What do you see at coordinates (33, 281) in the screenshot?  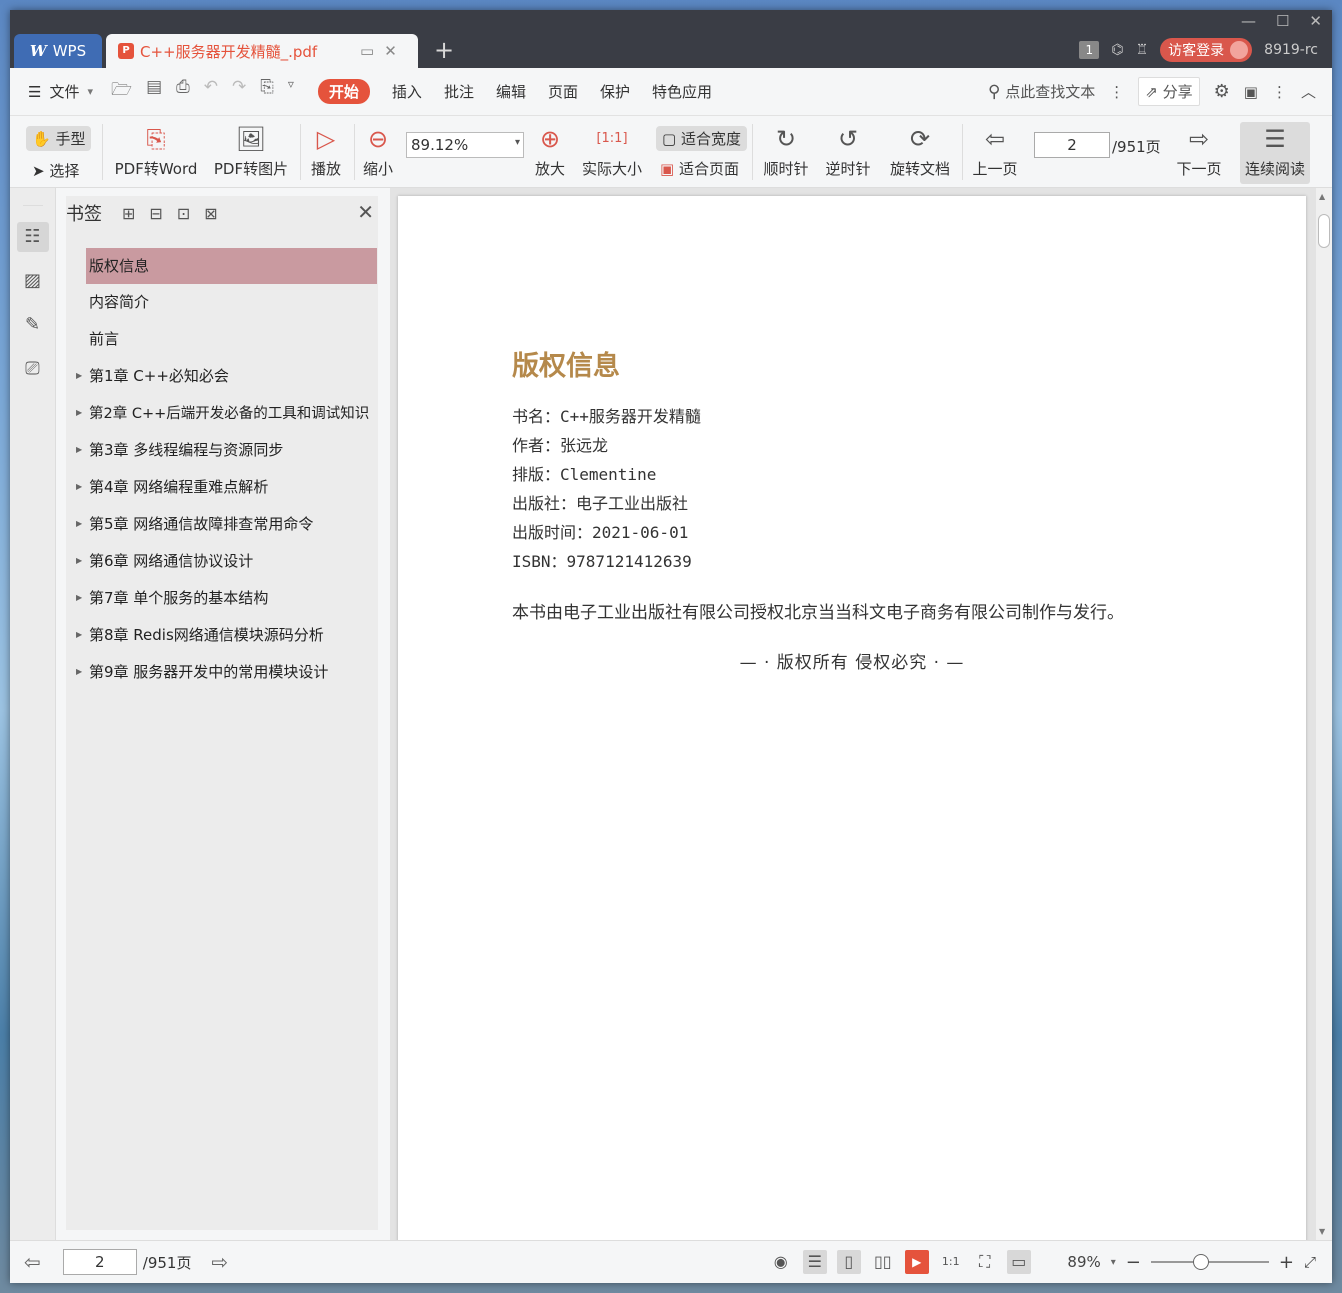 I see `thumbnail-icon: ▨` at bounding box center [33, 281].